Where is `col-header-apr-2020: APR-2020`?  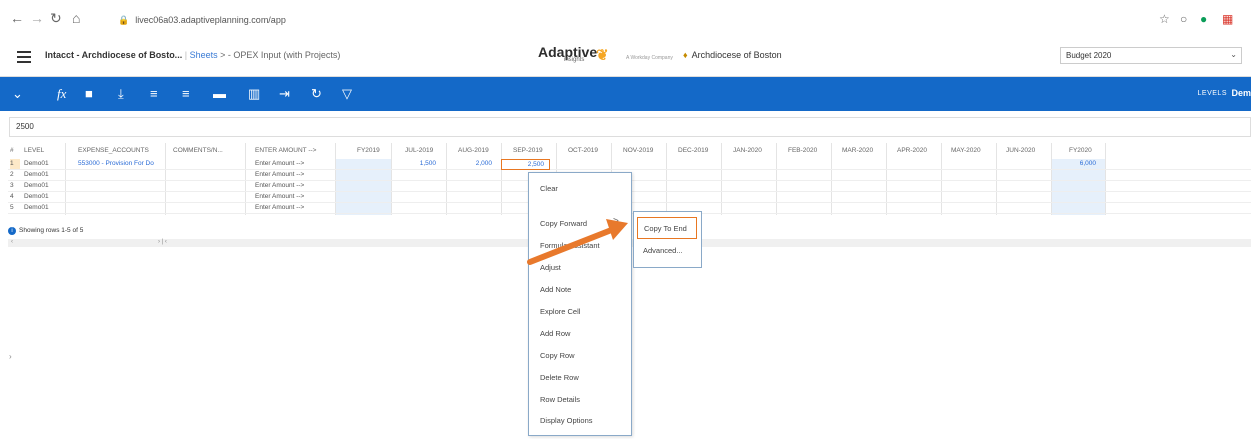 col-header-apr-2020: APR-2020 is located at coordinates (918, 151).